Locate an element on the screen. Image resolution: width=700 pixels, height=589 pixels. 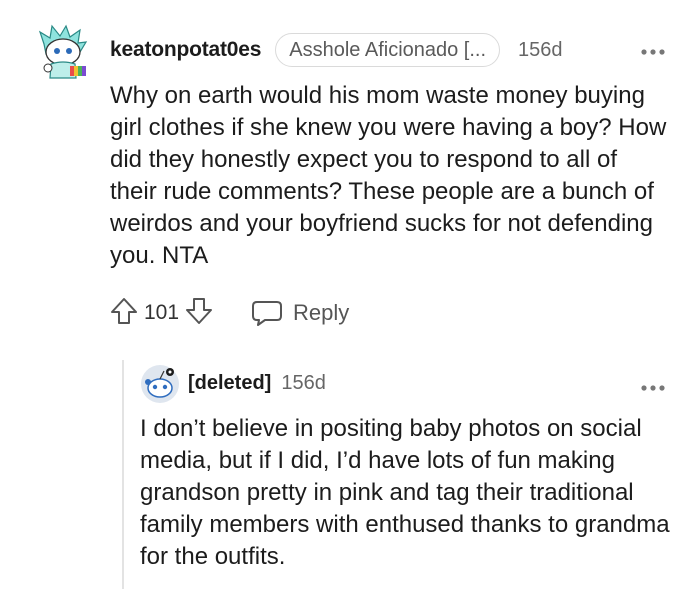
reply-avatar is located at coordinates (160, 384).